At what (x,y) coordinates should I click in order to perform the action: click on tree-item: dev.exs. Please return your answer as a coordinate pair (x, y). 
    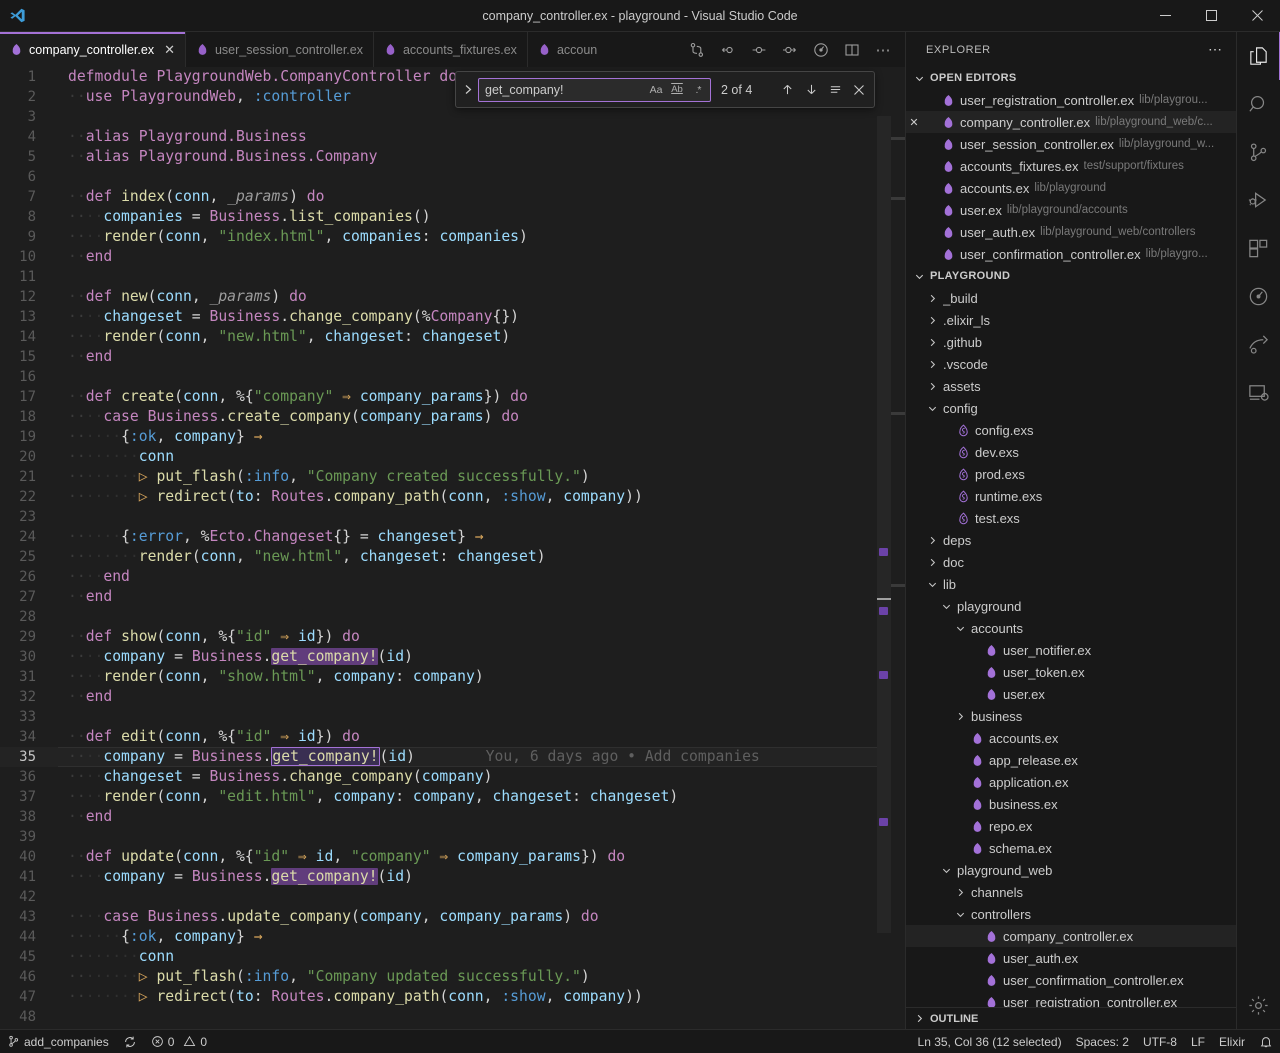
    Looking at the image, I should click on (1071, 452).